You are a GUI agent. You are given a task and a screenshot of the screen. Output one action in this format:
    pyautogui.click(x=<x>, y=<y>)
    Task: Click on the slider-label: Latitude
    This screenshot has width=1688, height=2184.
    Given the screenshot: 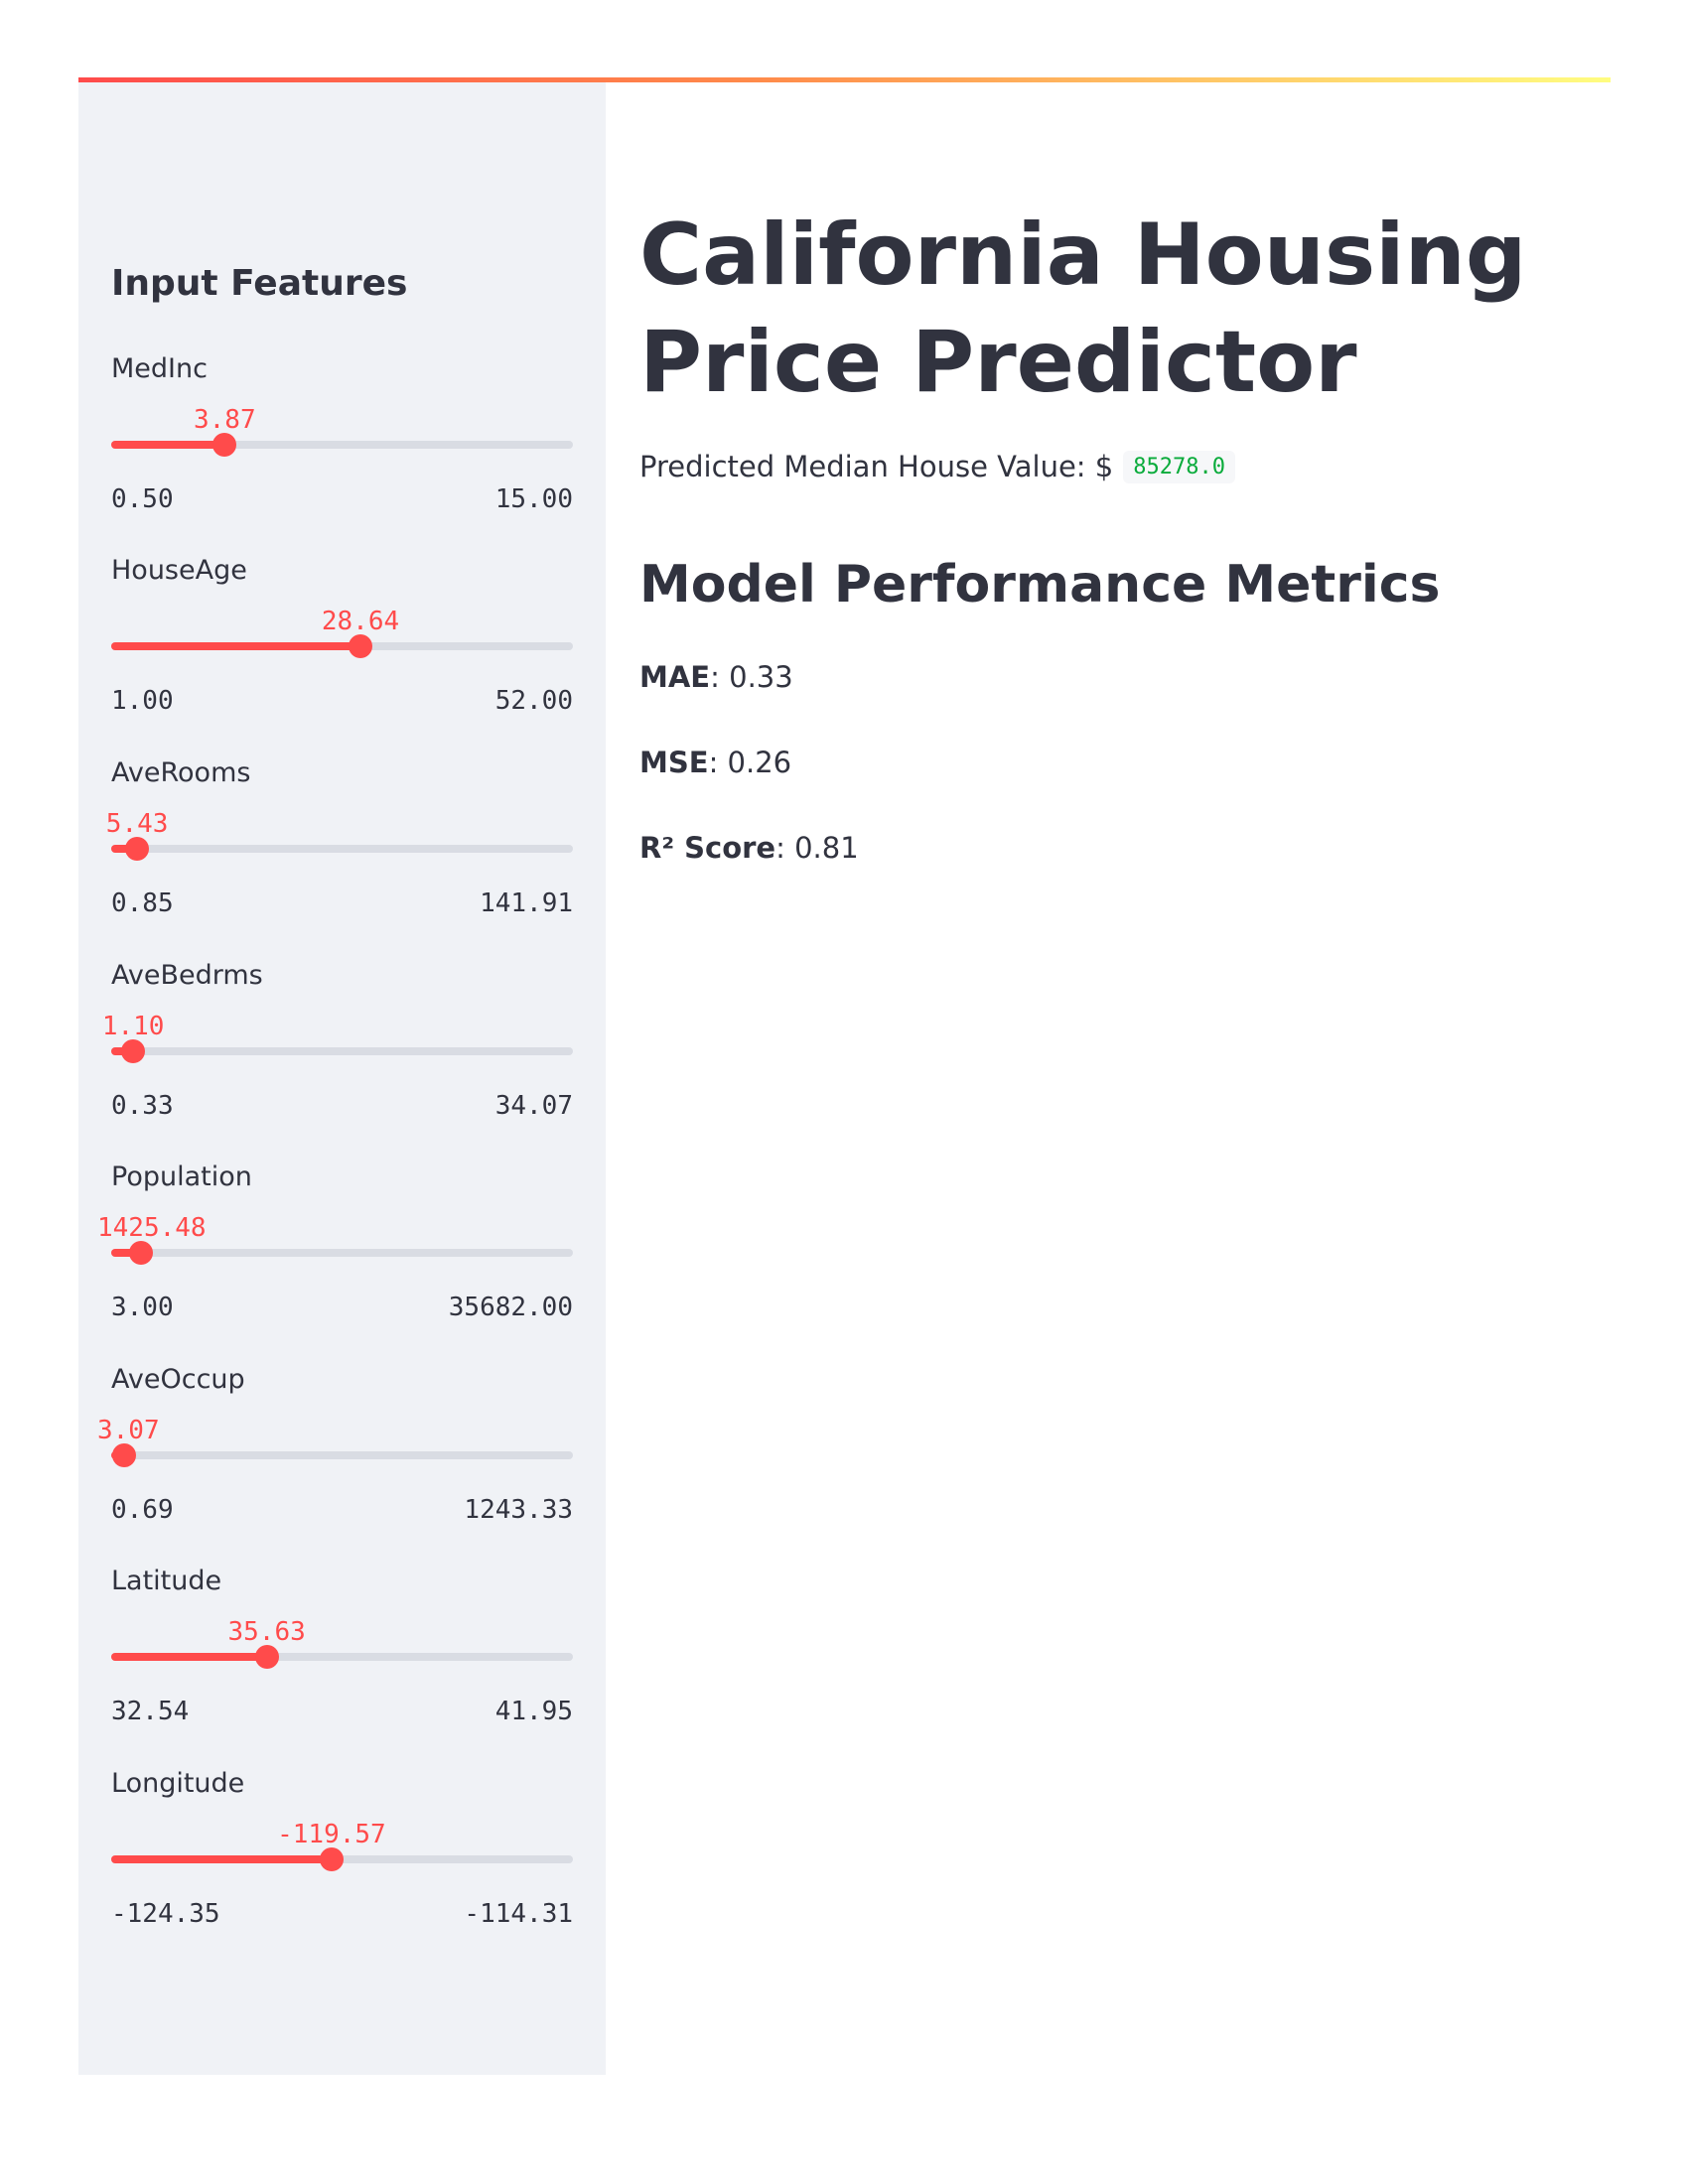 What is the action you would take?
    pyautogui.click(x=166, y=1581)
    